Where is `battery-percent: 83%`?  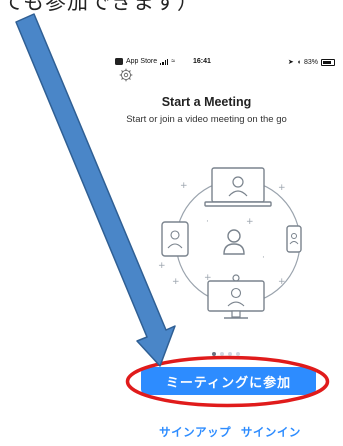 battery-percent: 83% is located at coordinates (310, 62).